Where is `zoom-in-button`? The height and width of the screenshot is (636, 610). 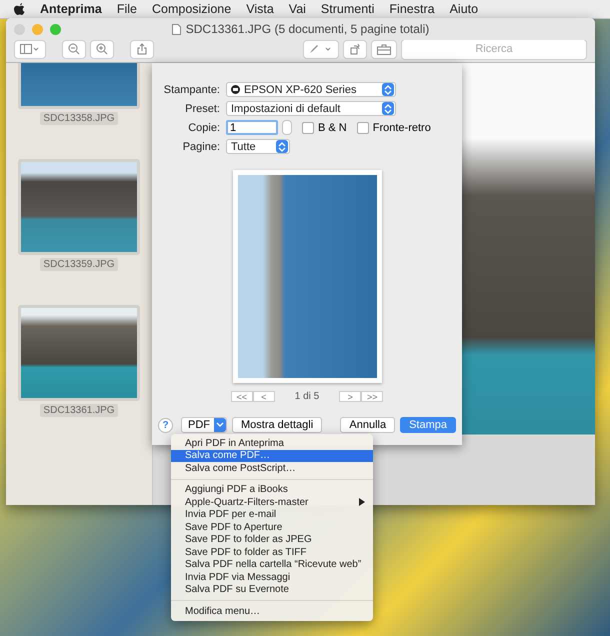 zoom-in-button is located at coordinates (102, 49).